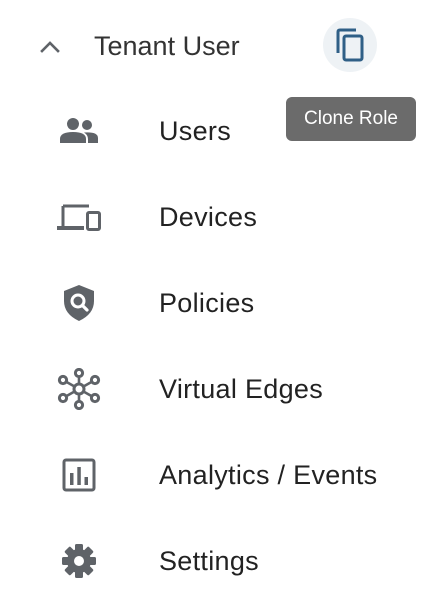 This screenshot has height=604, width=442. I want to click on role-header: Tenant User, so click(221, 46).